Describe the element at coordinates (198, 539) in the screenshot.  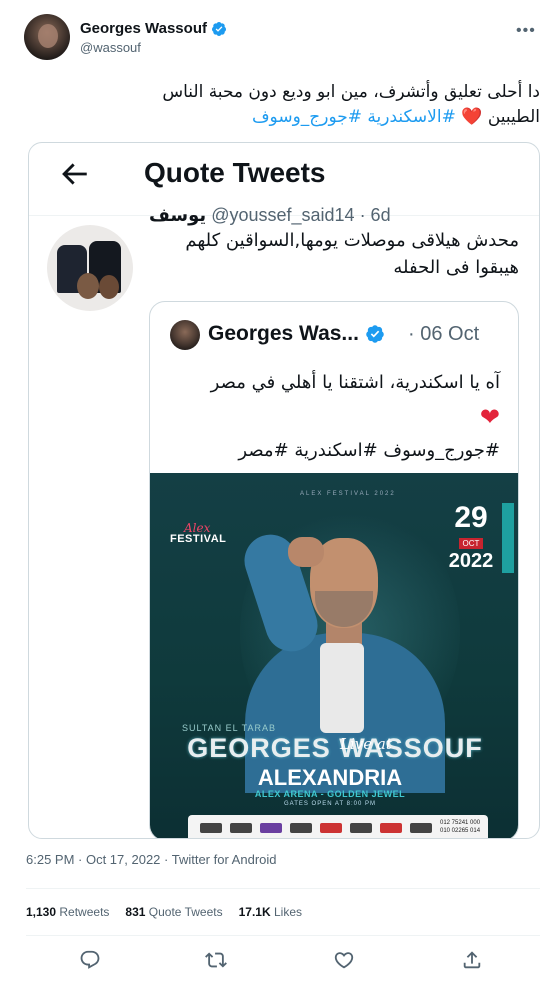
I see `poster-festival-label: FESTIVAL` at that location.